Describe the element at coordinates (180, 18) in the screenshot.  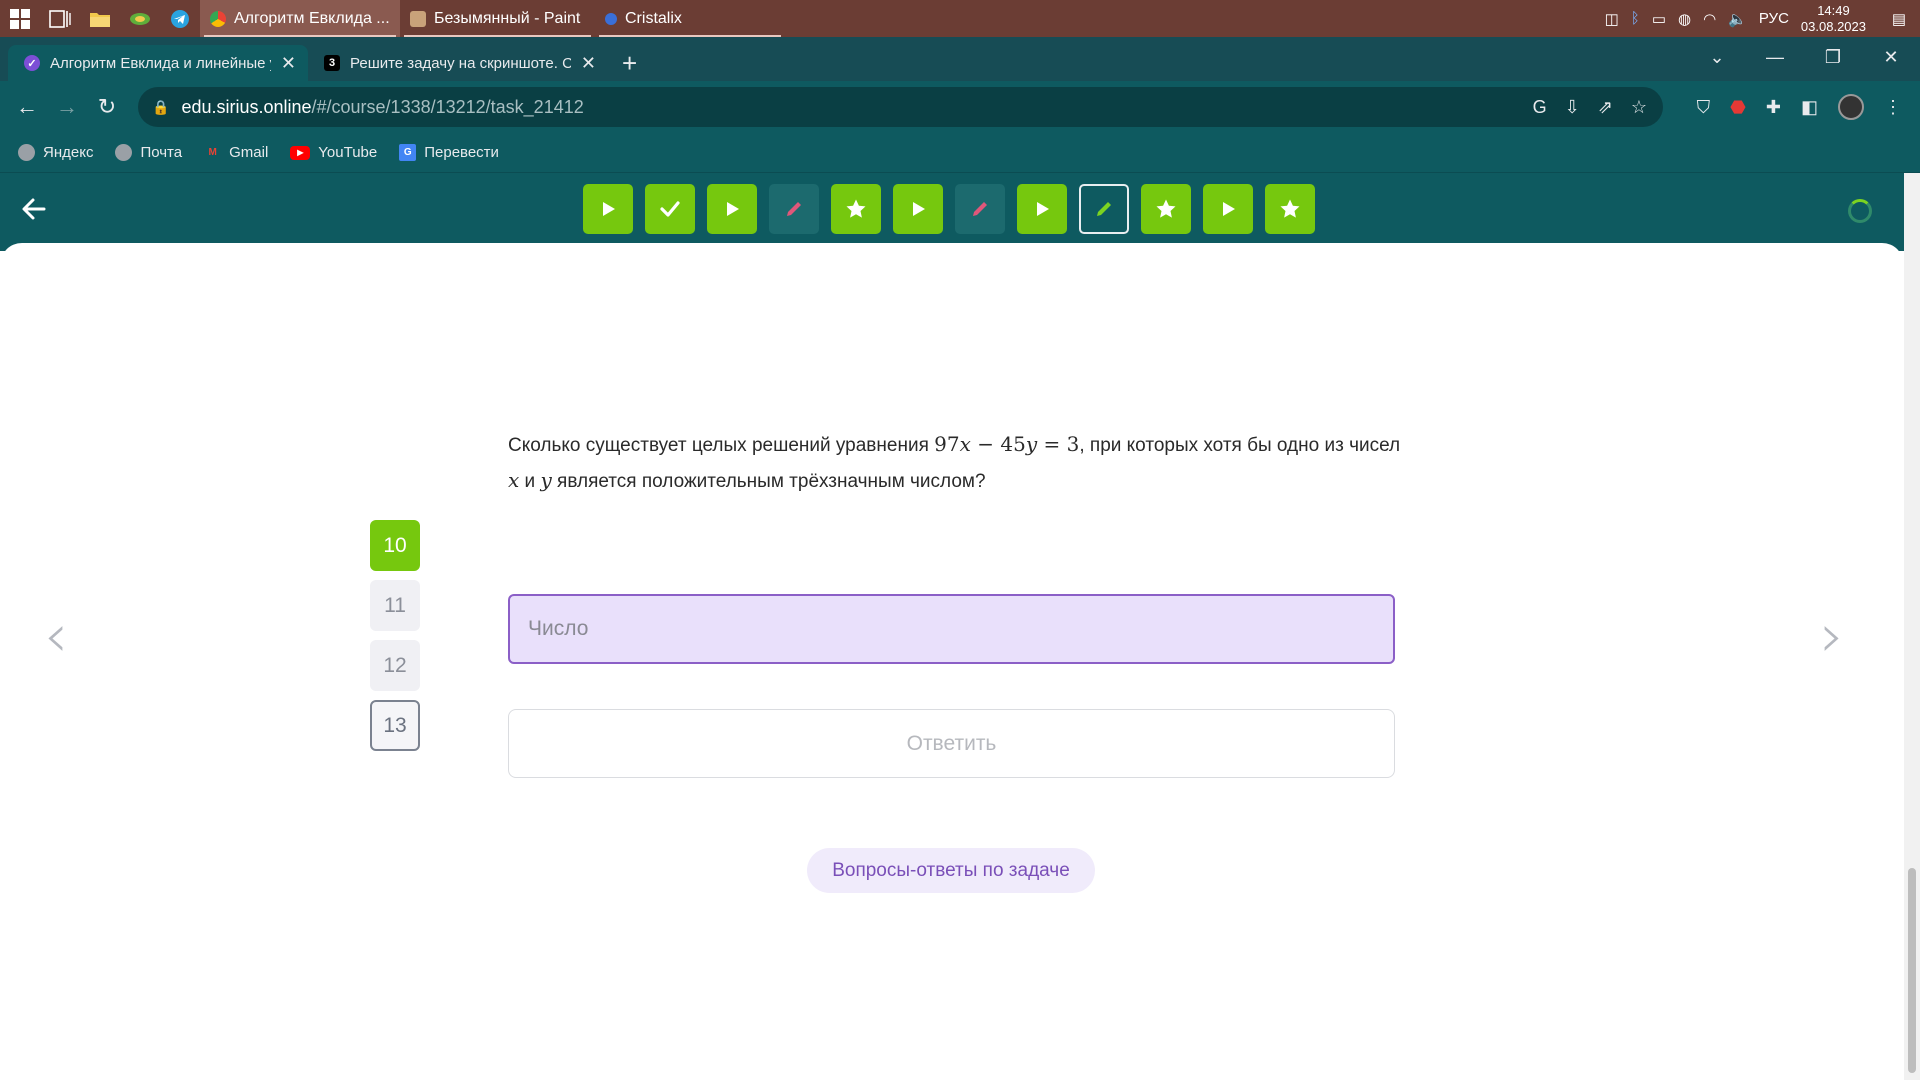
I see `telegram-icon` at that location.